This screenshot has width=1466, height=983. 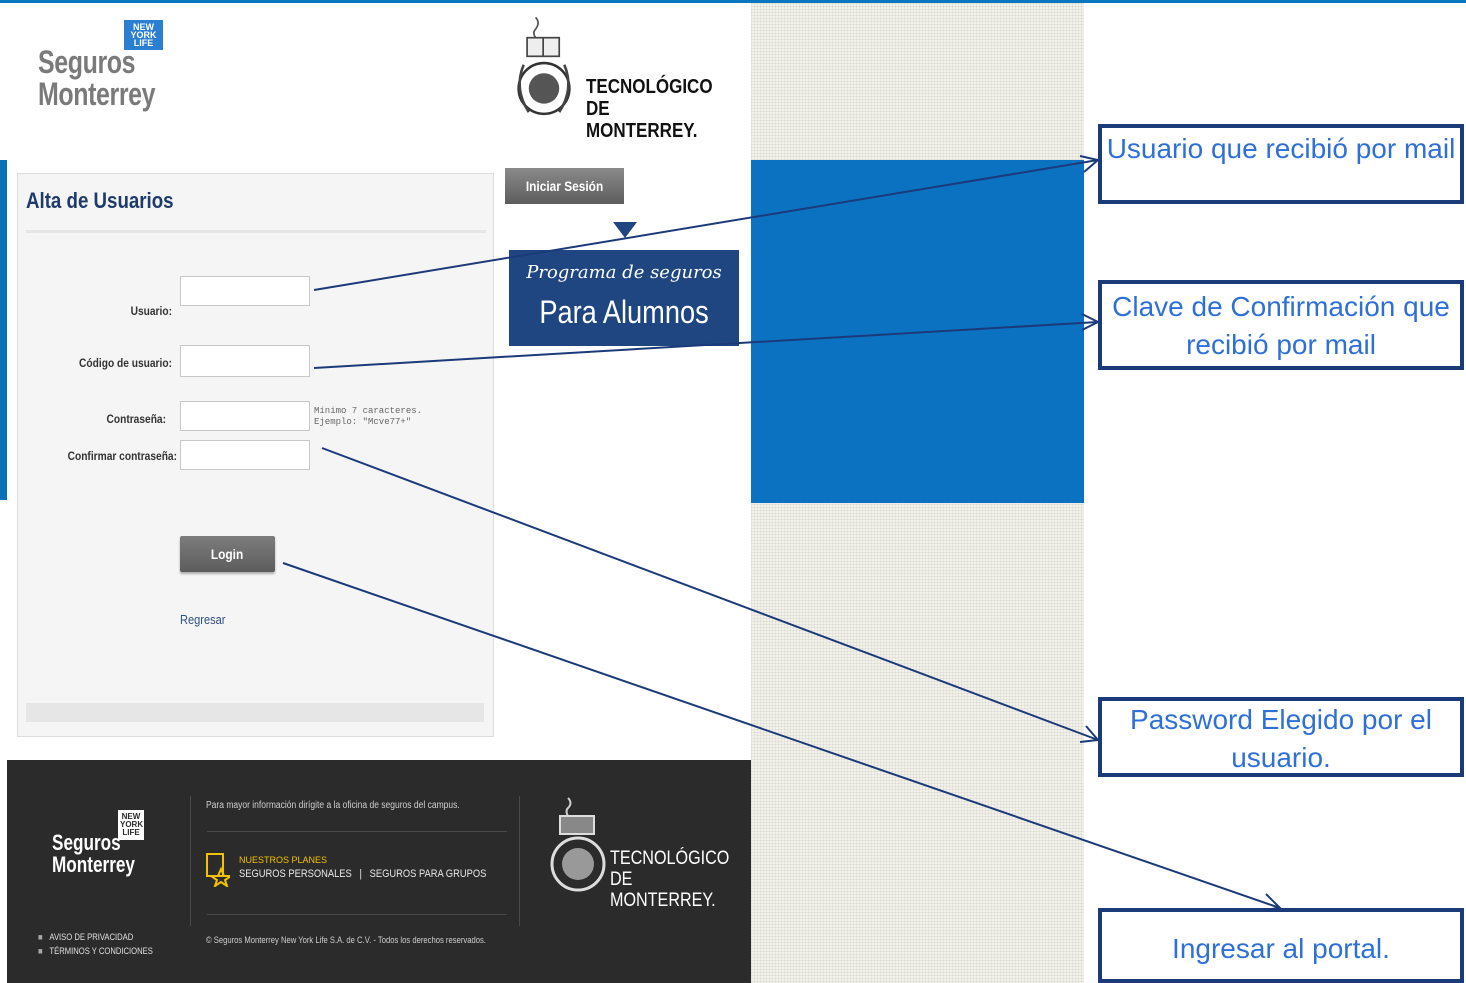 I want to click on annotation-password: Password Elegido por el usuario., so click(x=1281, y=737).